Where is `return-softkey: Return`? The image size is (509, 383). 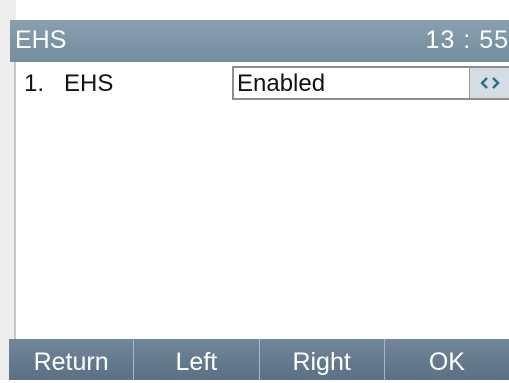 return-softkey: Return is located at coordinates (72, 359).